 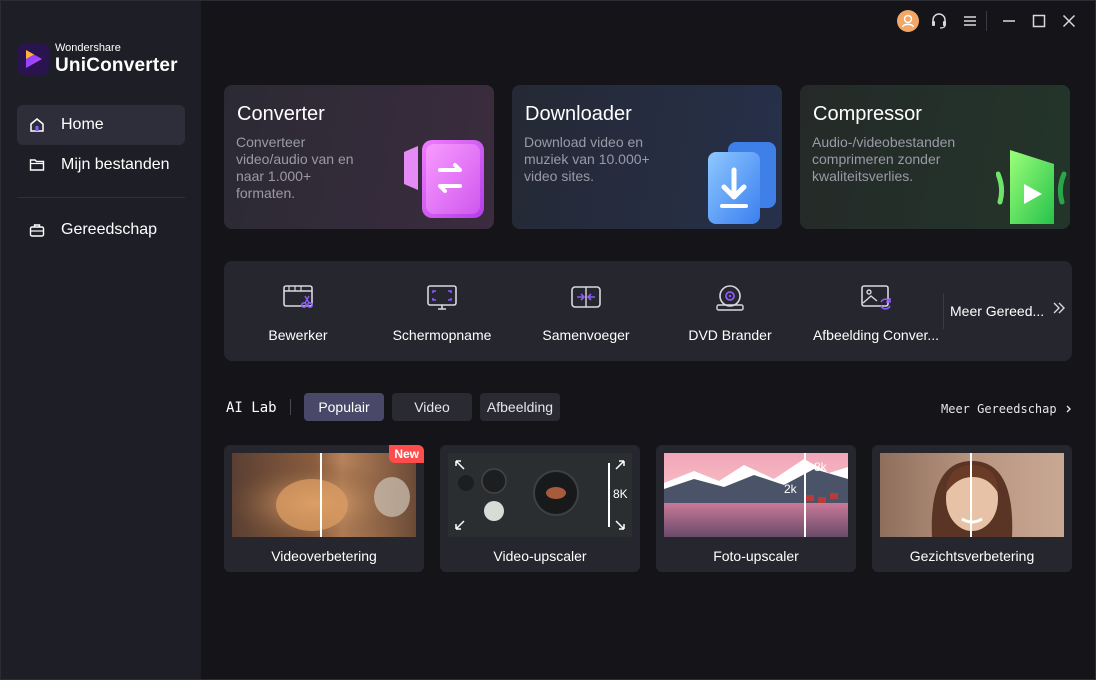 I want to click on dvd-icon, so click(x=730, y=298).